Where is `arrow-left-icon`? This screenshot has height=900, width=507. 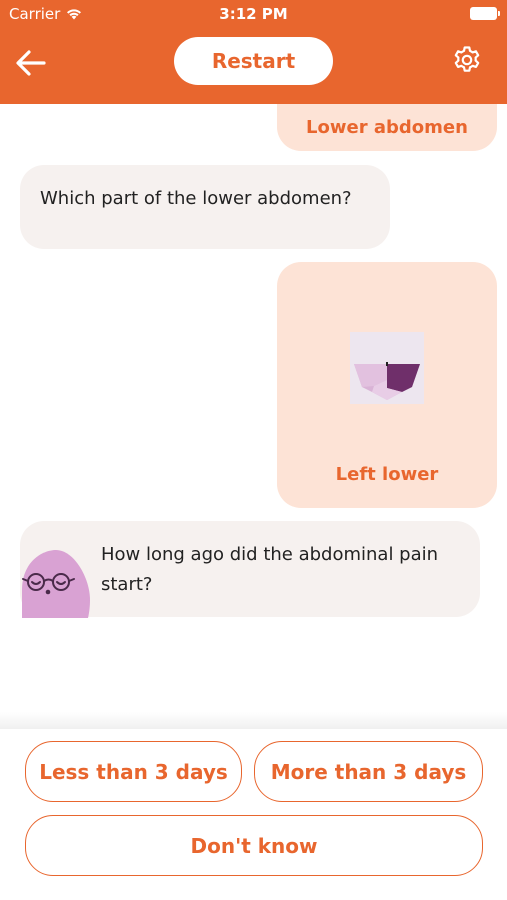
arrow-left-icon is located at coordinates (31, 63).